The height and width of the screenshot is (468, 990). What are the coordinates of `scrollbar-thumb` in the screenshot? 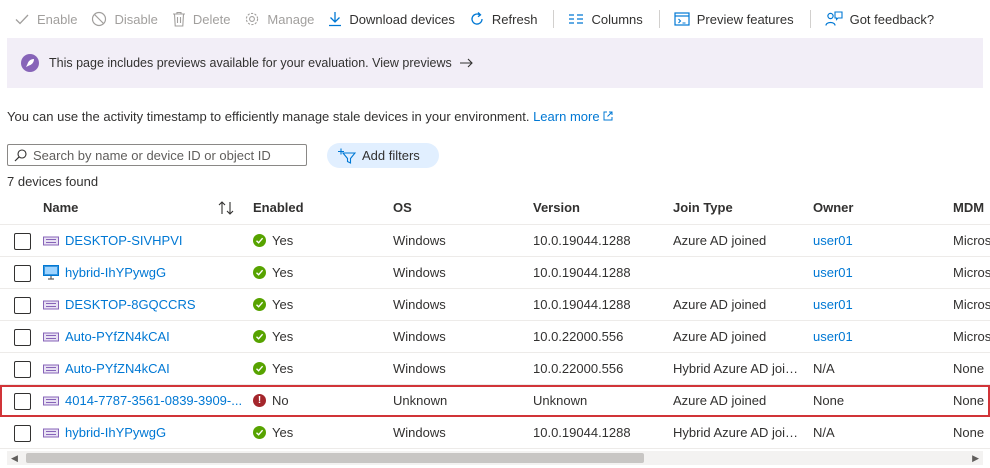 It's located at (335, 458).